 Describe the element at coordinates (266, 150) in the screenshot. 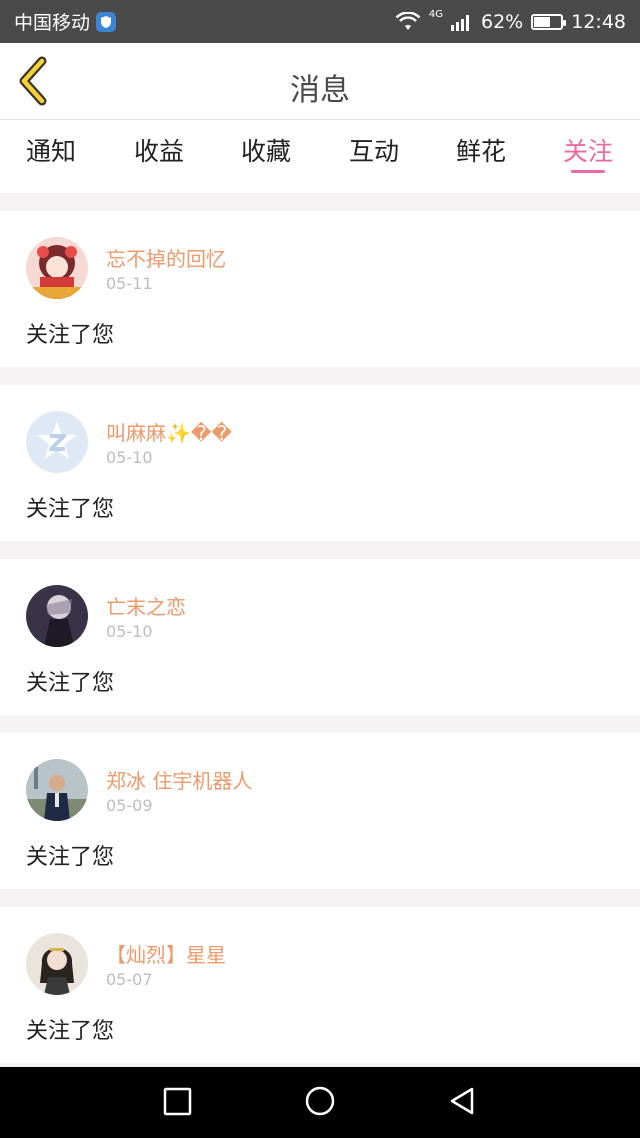

I see `tab-favorites: 收藏` at that location.